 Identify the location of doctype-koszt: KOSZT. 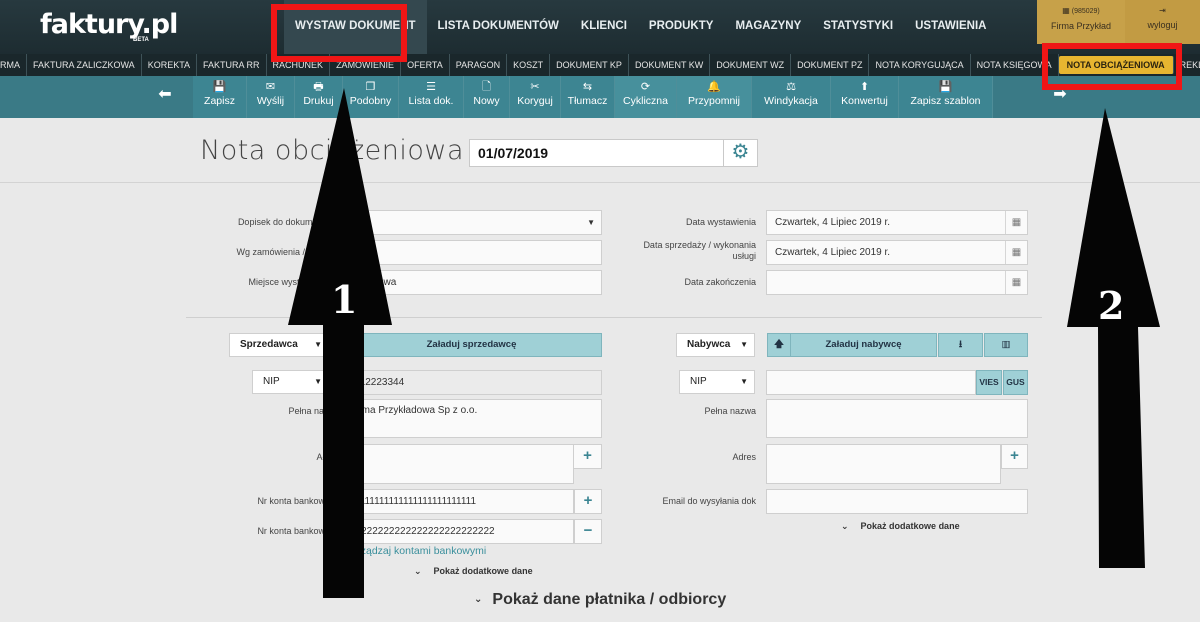
(529, 65).